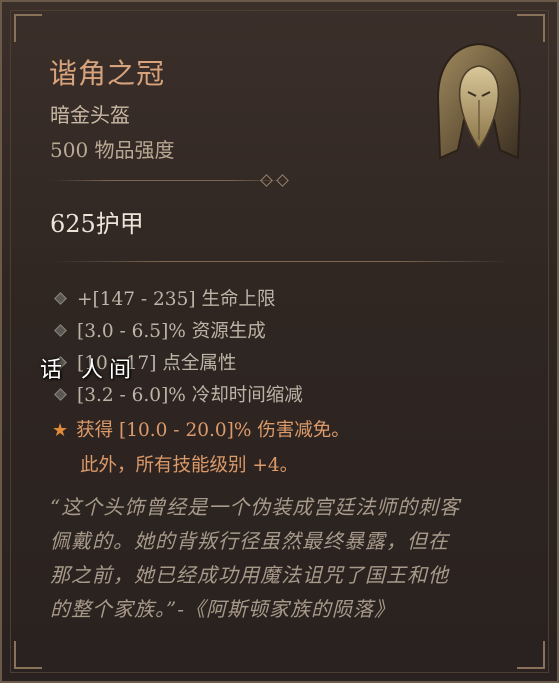  What do you see at coordinates (171, 331) in the screenshot?
I see `affix-text: [3.0 - 6.5]% 资源生成` at bounding box center [171, 331].